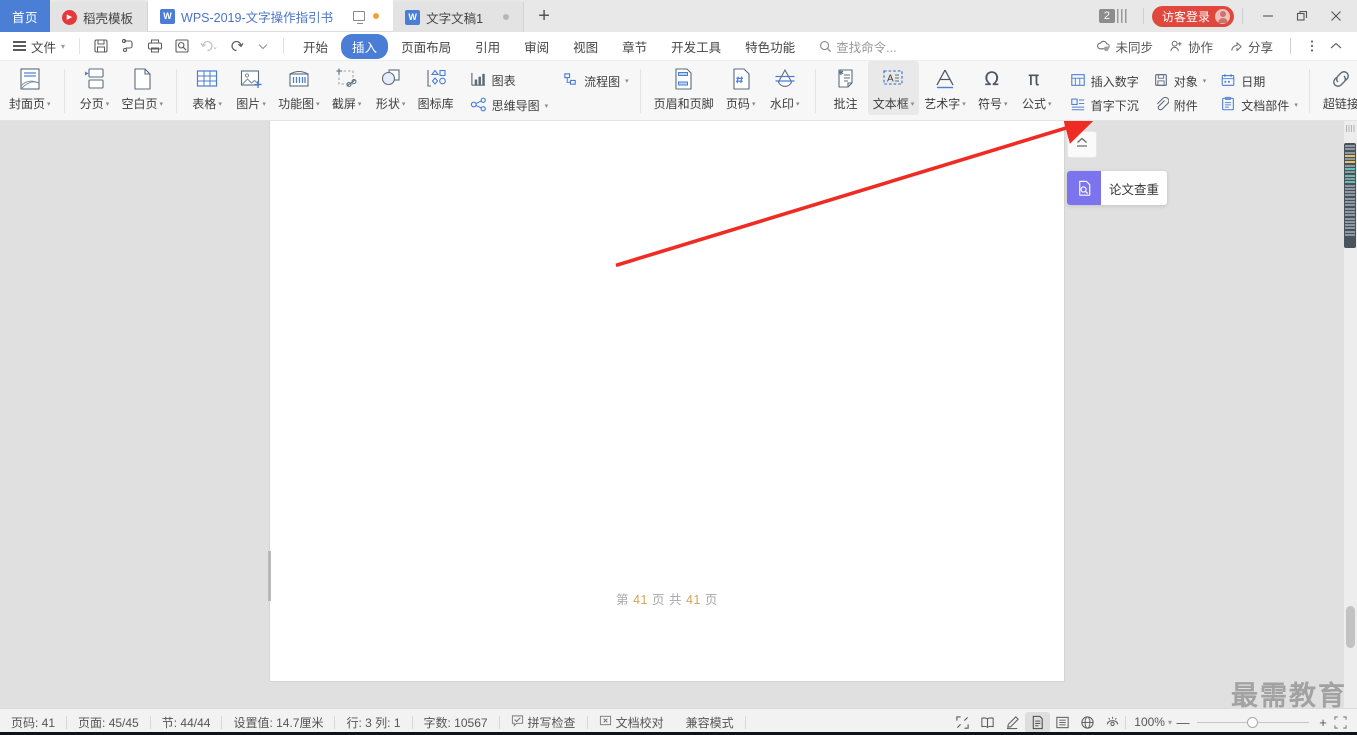 This screenshot has height=735, width=1357. Describe the element at coordinates (100, 46) in the screenshot. I see `save-icon` at that location.